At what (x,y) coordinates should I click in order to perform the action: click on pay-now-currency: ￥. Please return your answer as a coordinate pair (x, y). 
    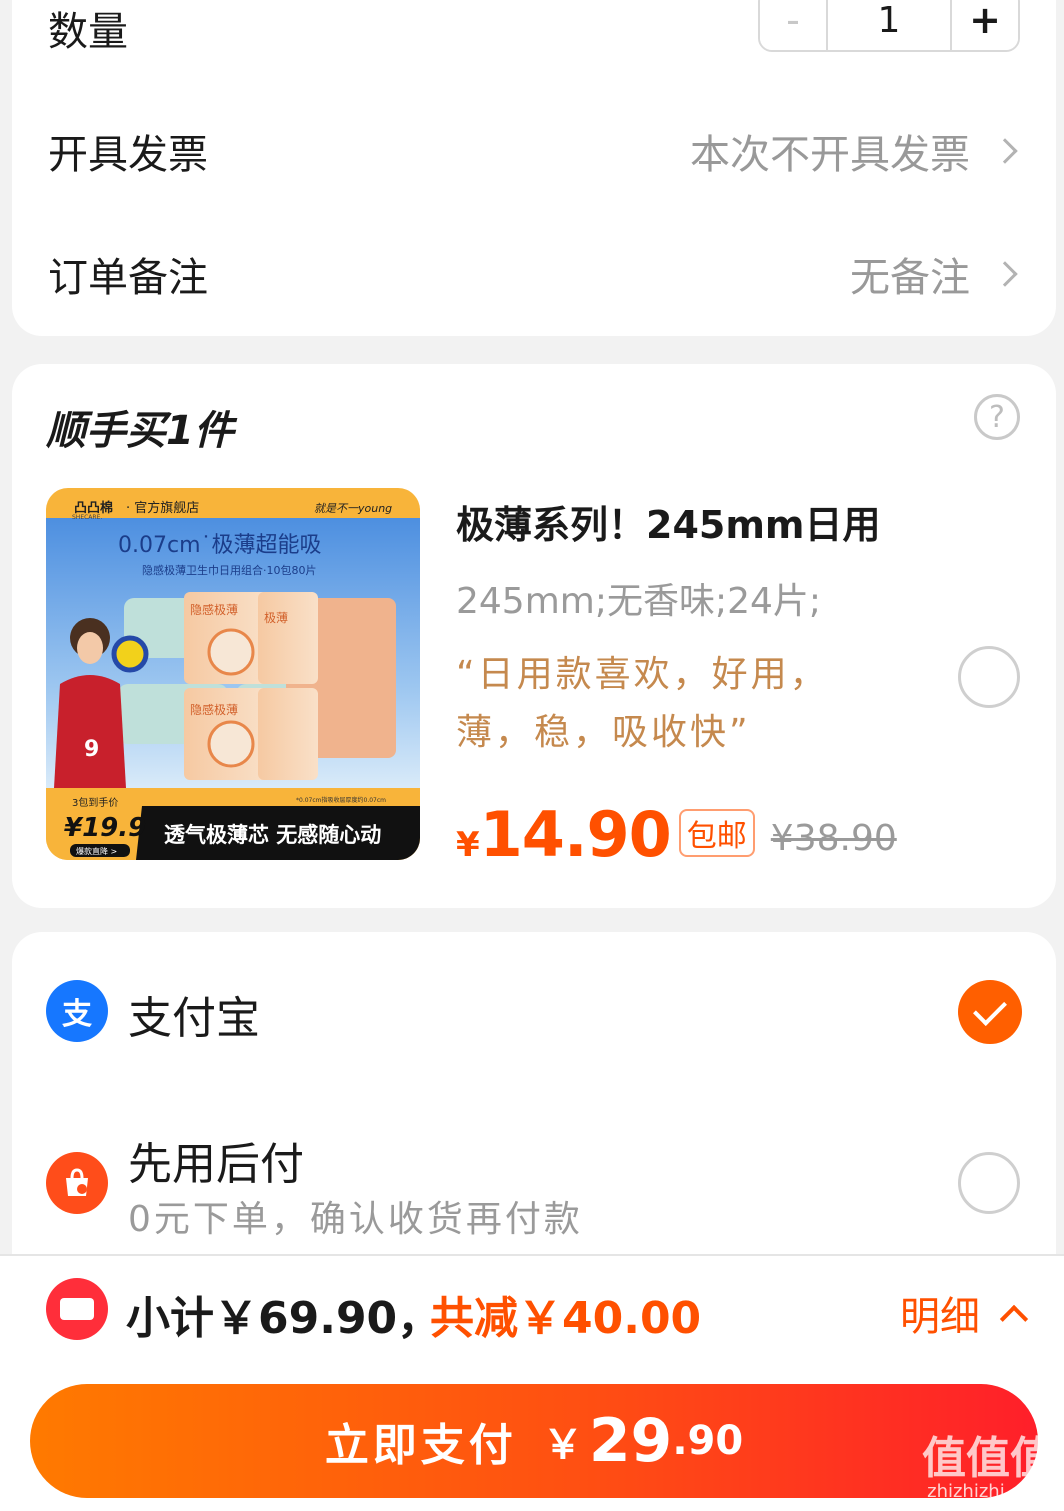
    Looking at the image, I should click on (562, 1445).